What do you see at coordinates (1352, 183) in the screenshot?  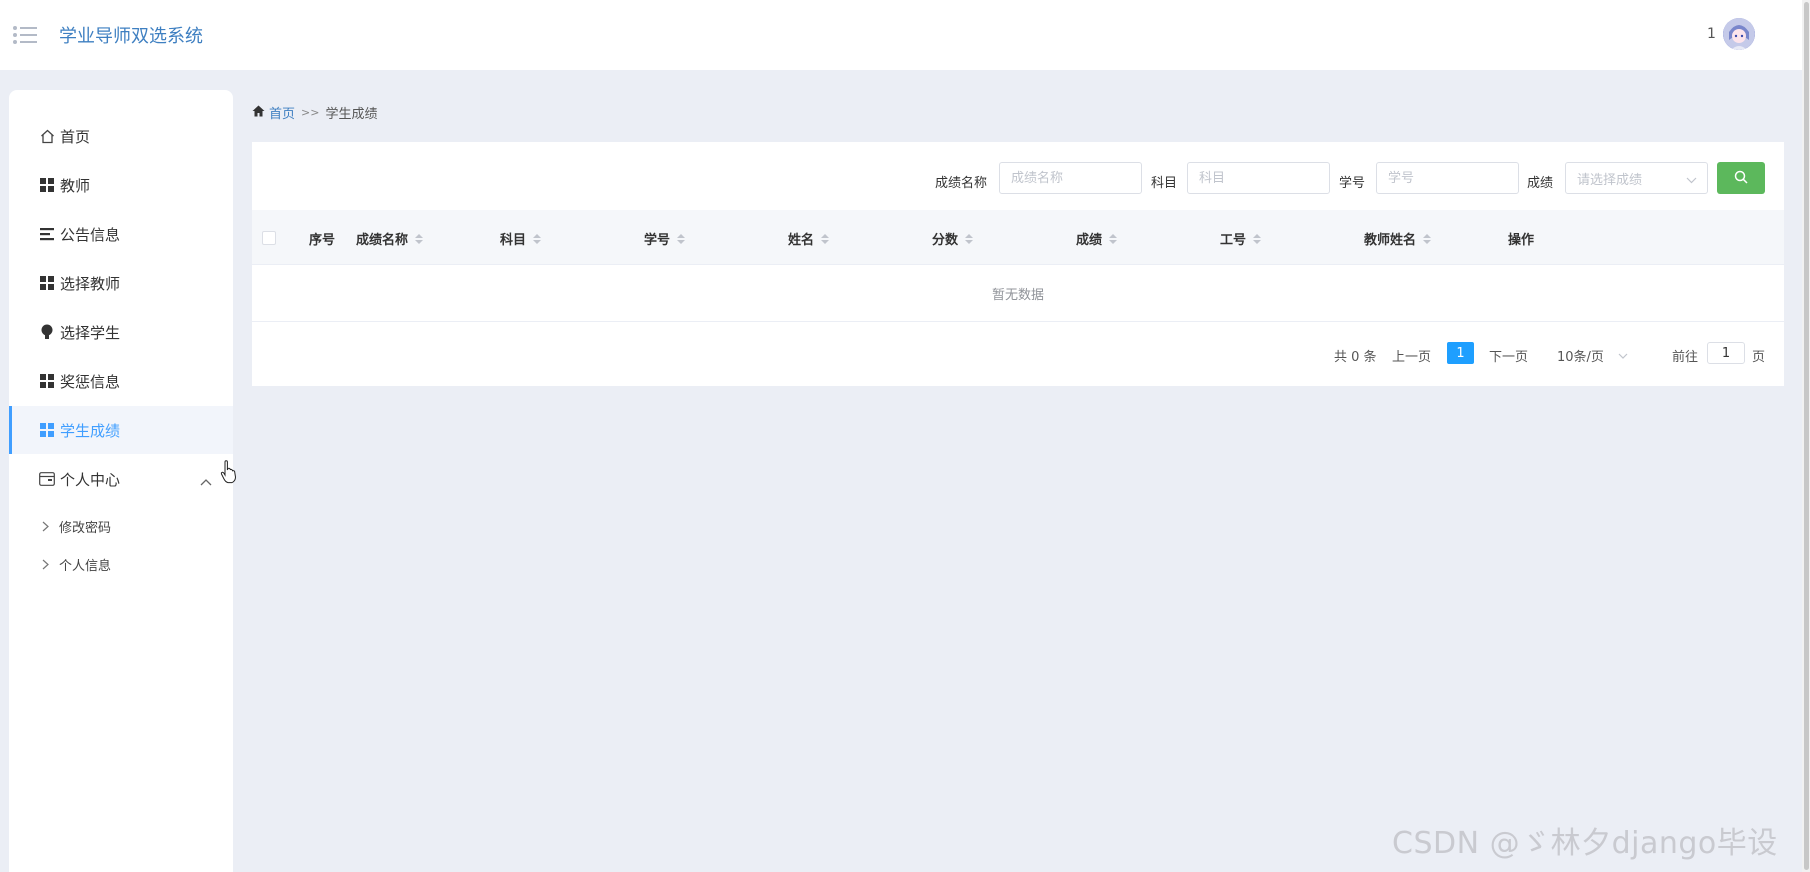 I see `student-id-label: 学号` at bounding box center [1352, 183].